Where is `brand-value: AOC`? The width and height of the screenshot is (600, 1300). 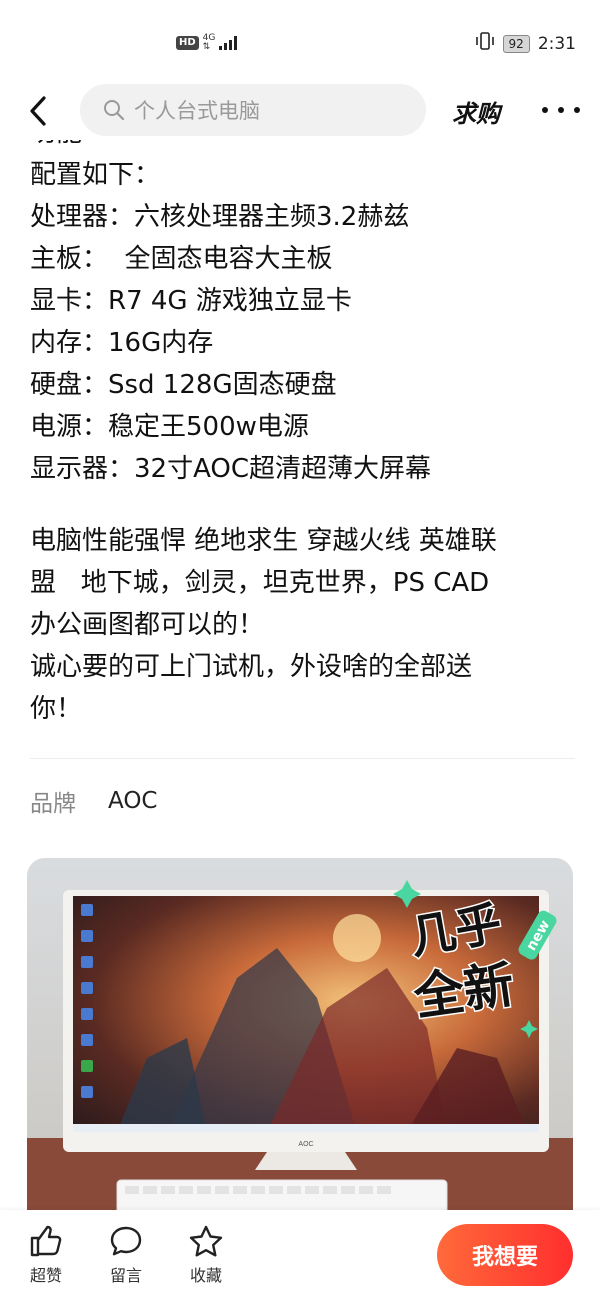
brand-value: AOC is located at coordinates (133, 801).